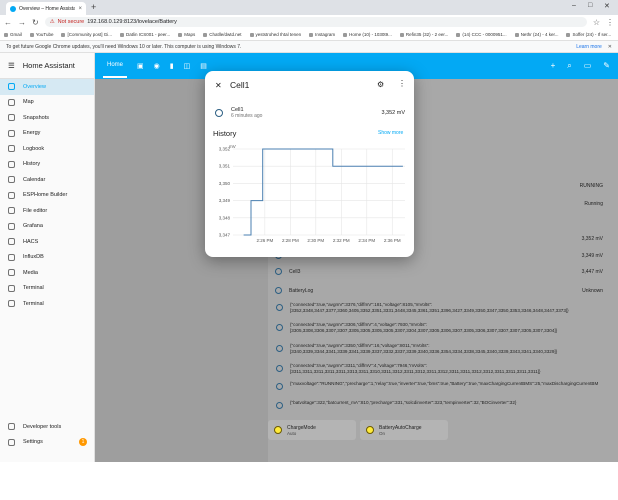 This screenshot has height=500, width=618. Describe the element at coordinates (11, 102) in the screenshot. I see `map-icon` at that location.